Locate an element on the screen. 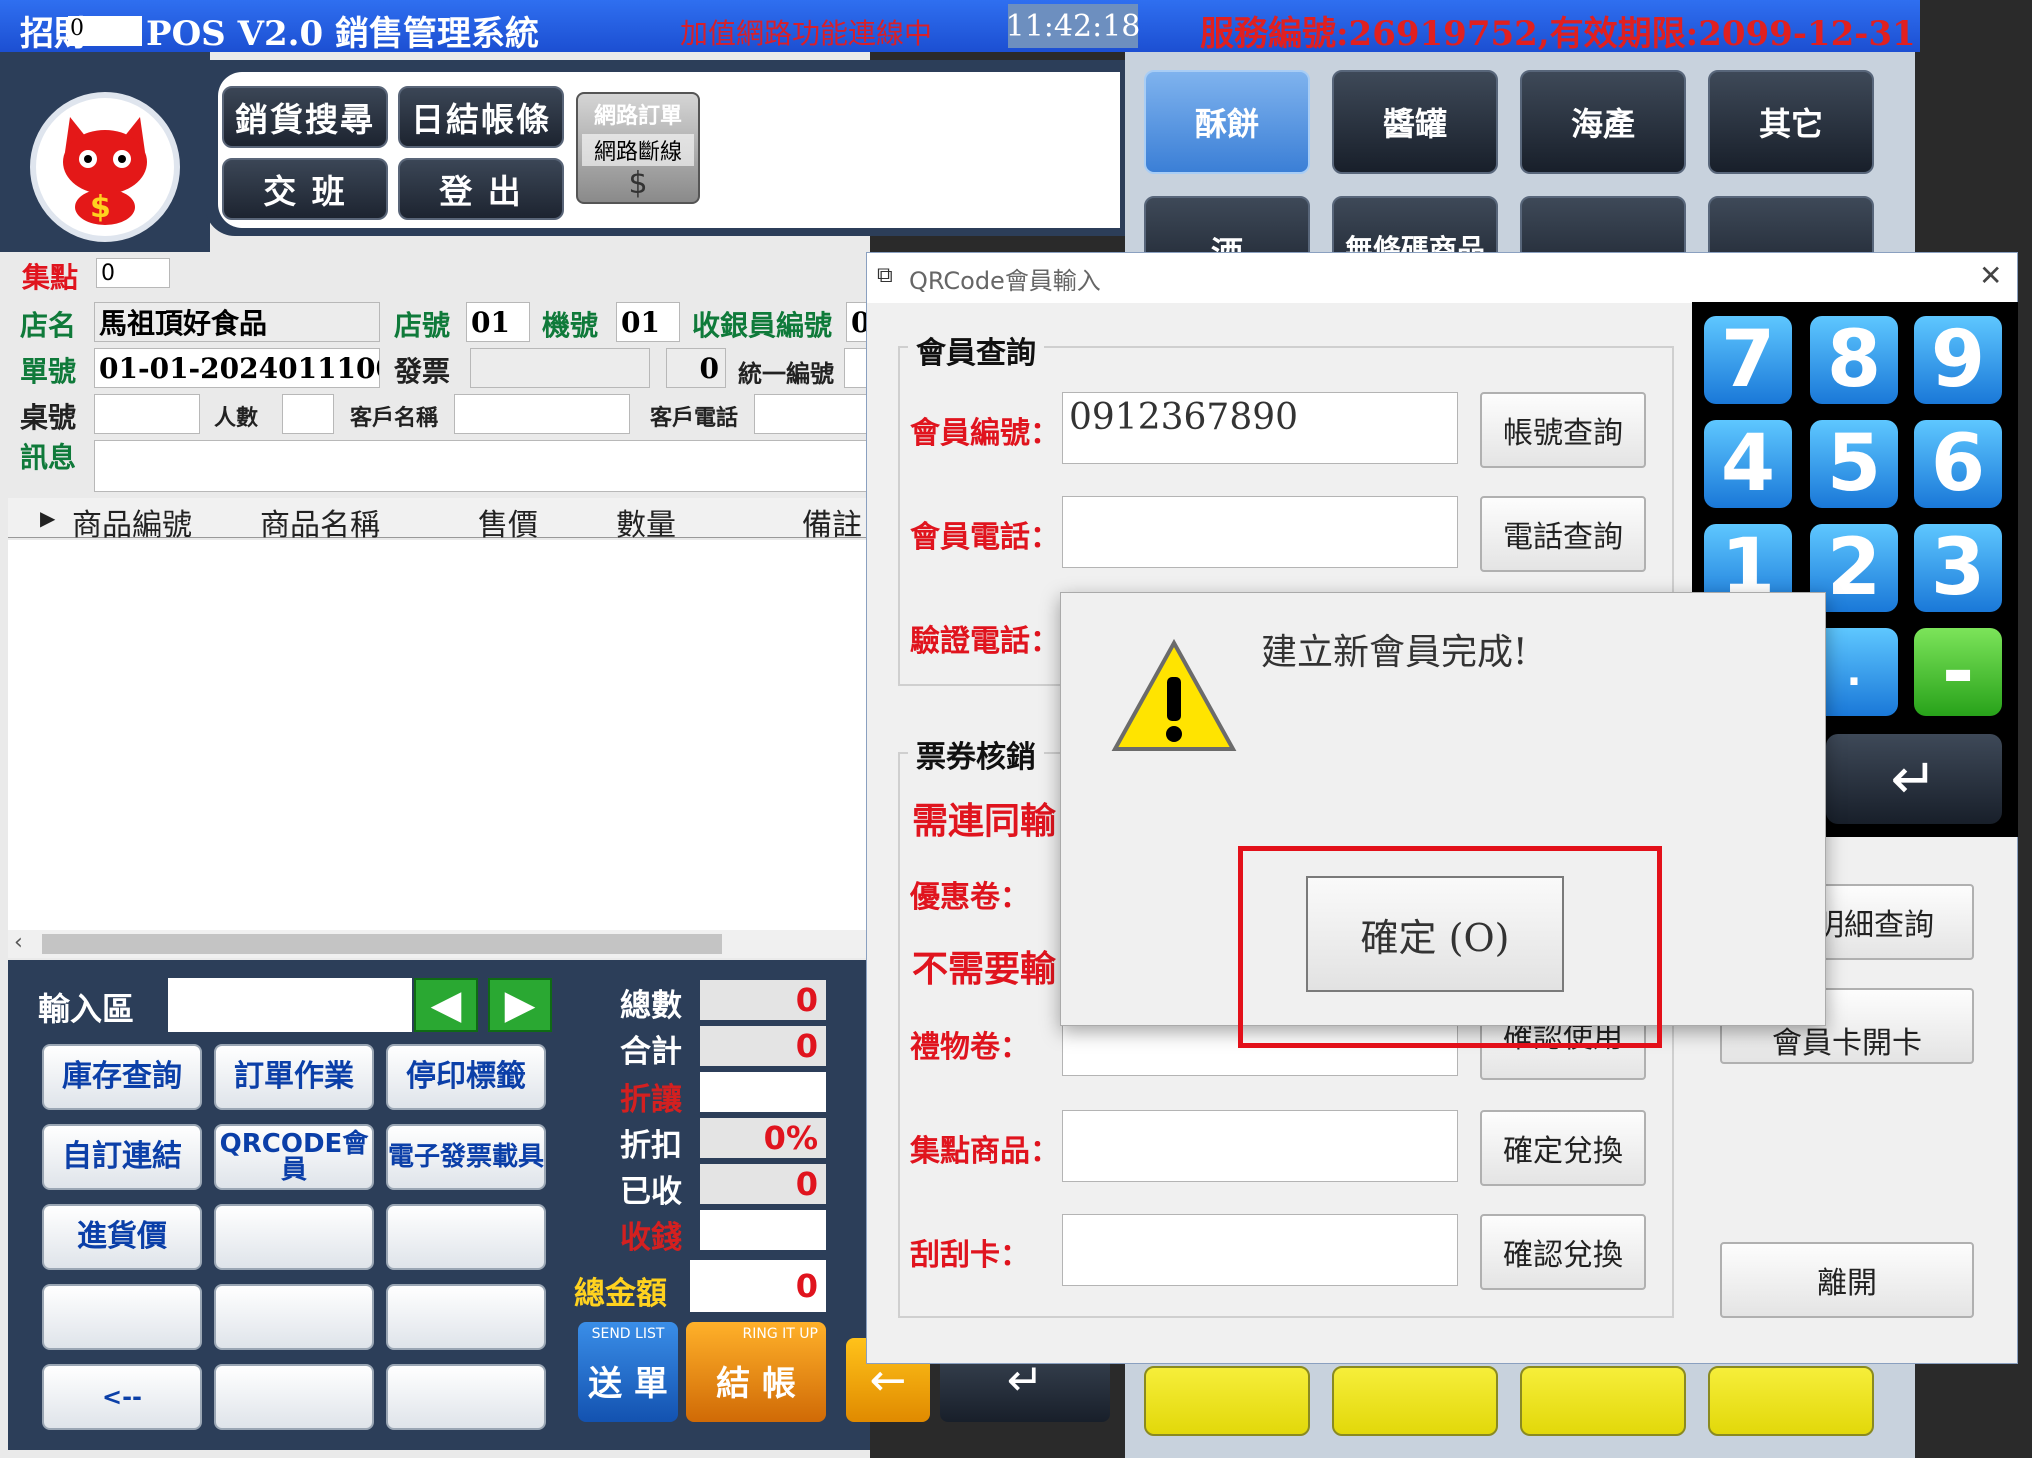  shift-change-button: 交 班 is located at coordinates (305, 189).